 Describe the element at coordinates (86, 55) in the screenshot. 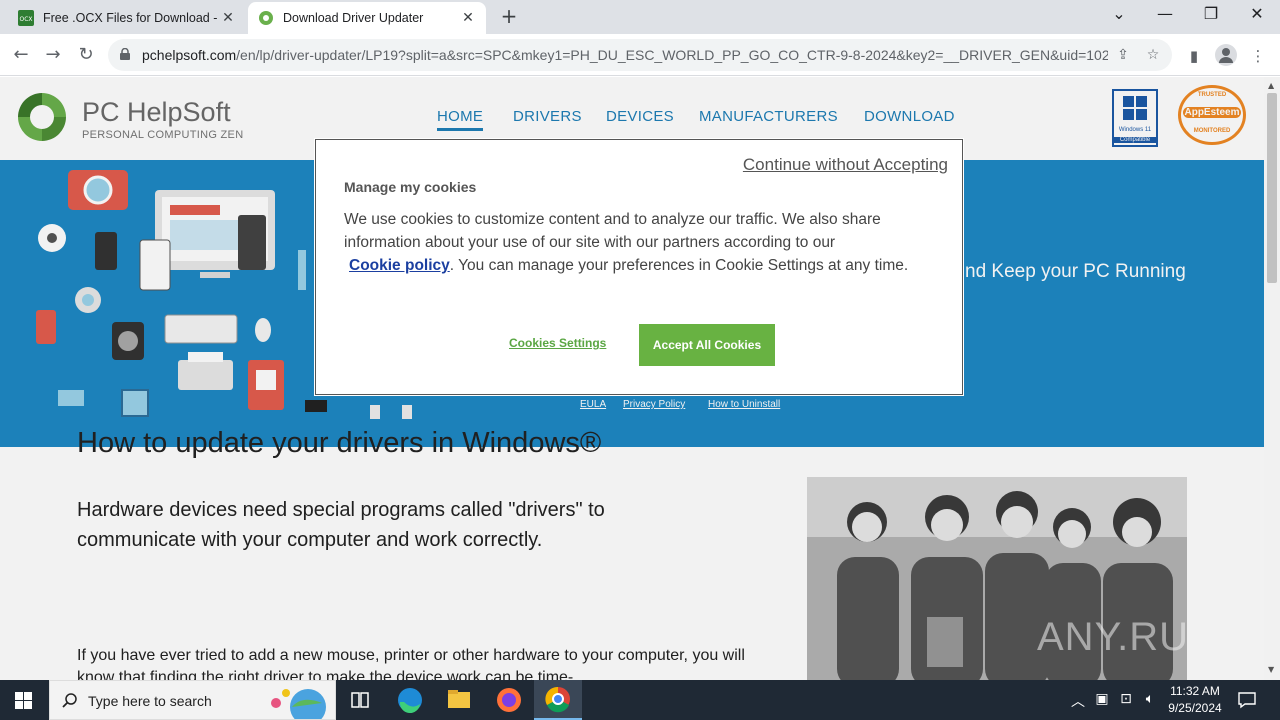

I see `reload-icon: ↻` at that location.